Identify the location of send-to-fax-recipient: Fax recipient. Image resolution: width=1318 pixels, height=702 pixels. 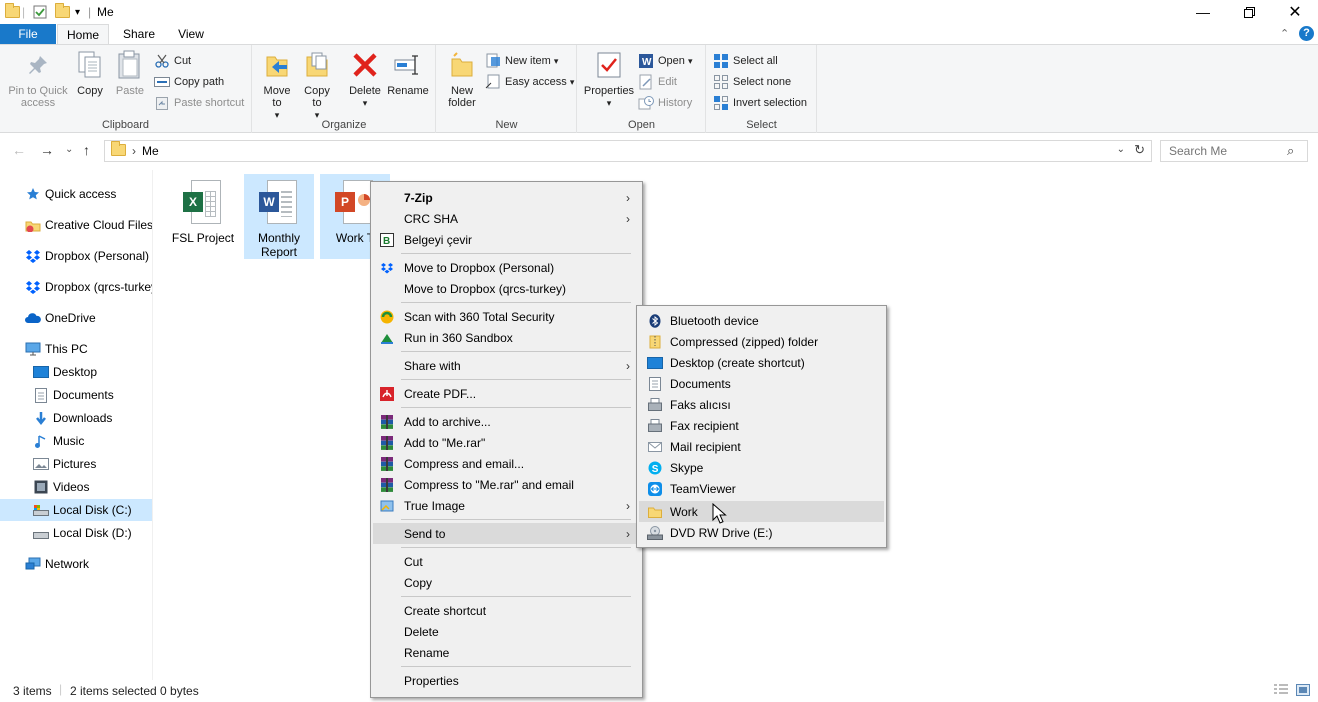
(761, 425).